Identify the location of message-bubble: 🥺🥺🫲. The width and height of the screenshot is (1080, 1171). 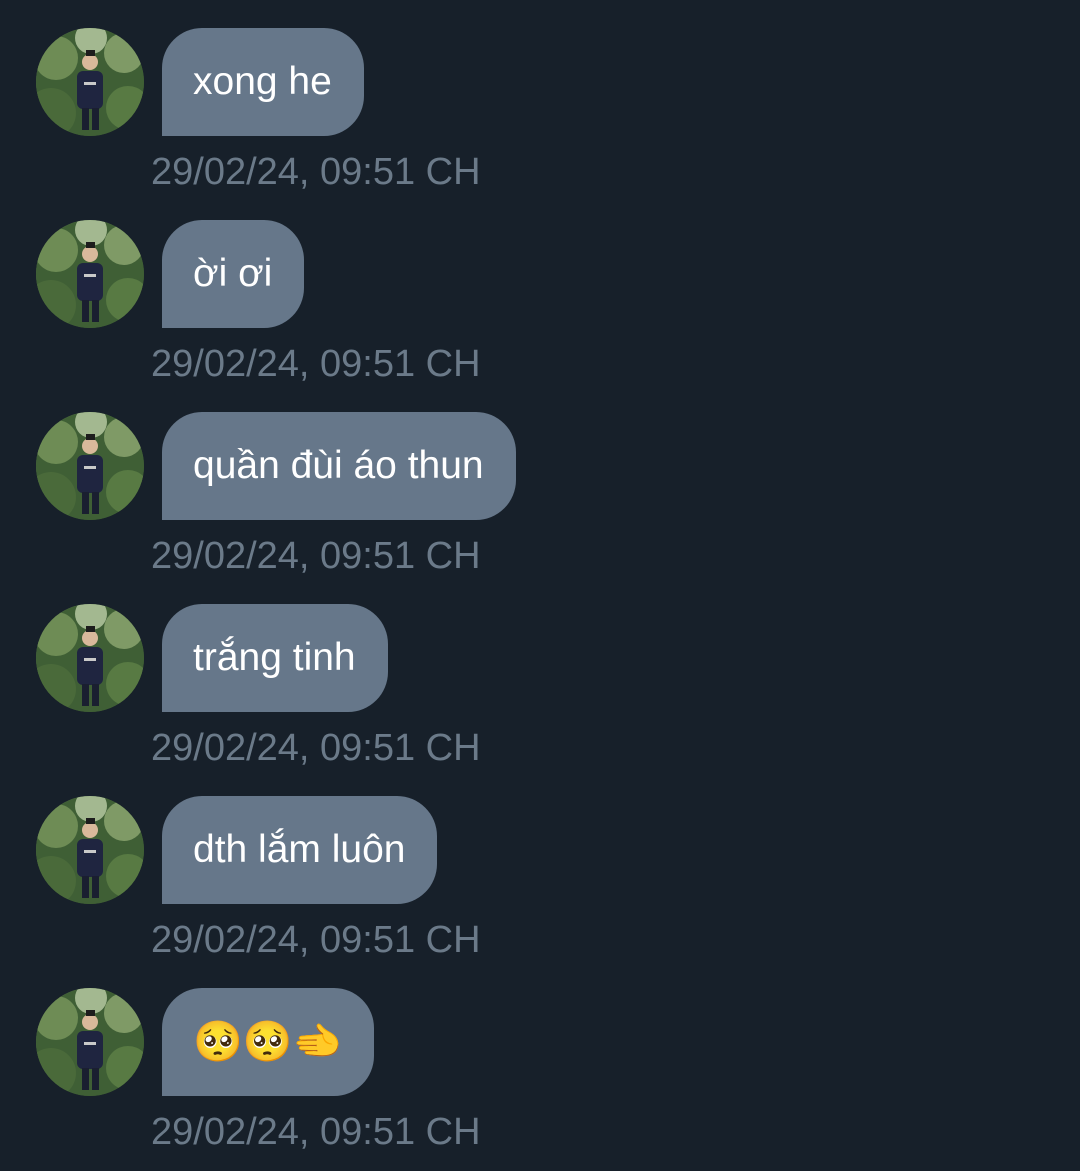
(268, 1042).